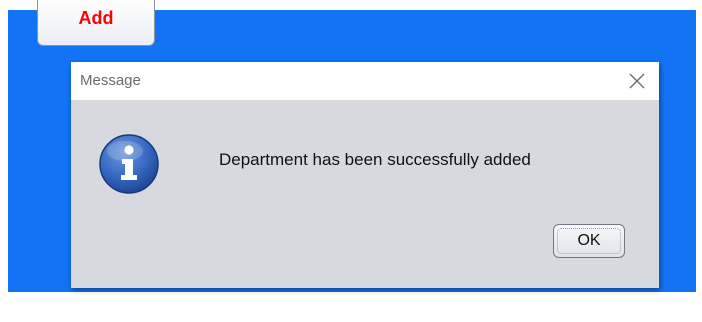 Image resolution: width=702 pixels, height=322 pixels. I want to click on ok-button-label: OK, so click(589, 240).